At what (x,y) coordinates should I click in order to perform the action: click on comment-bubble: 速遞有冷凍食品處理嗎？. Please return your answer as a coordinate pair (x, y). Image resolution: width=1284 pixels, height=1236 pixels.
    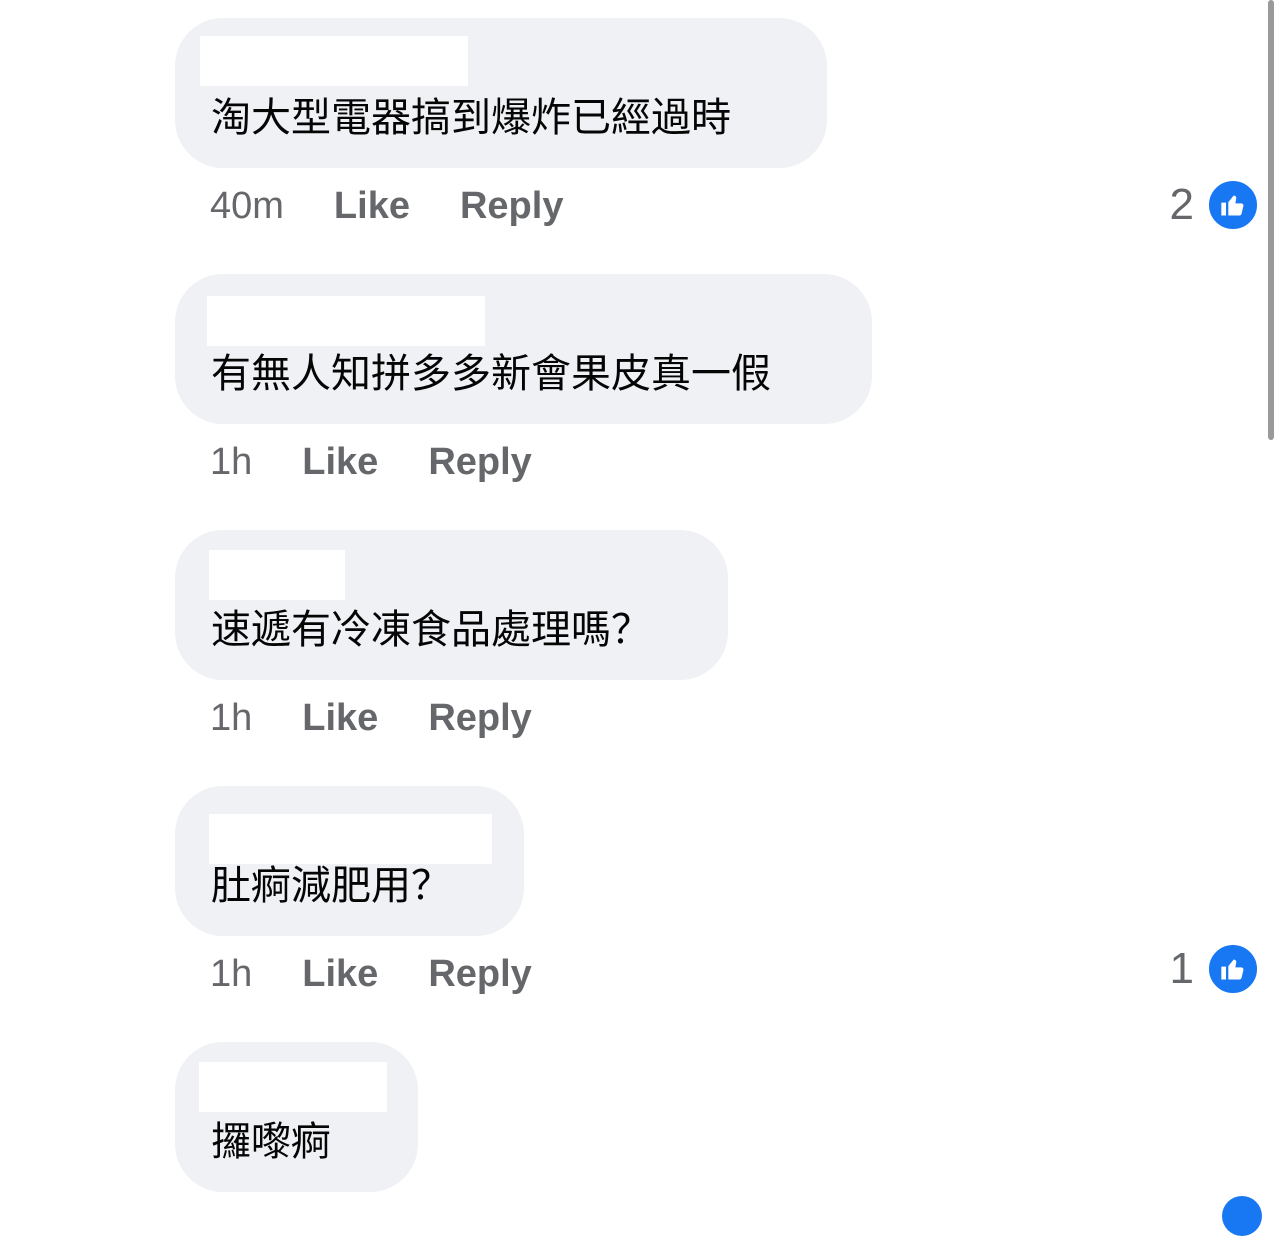
    Looking at the image, I should click on (451, 605).